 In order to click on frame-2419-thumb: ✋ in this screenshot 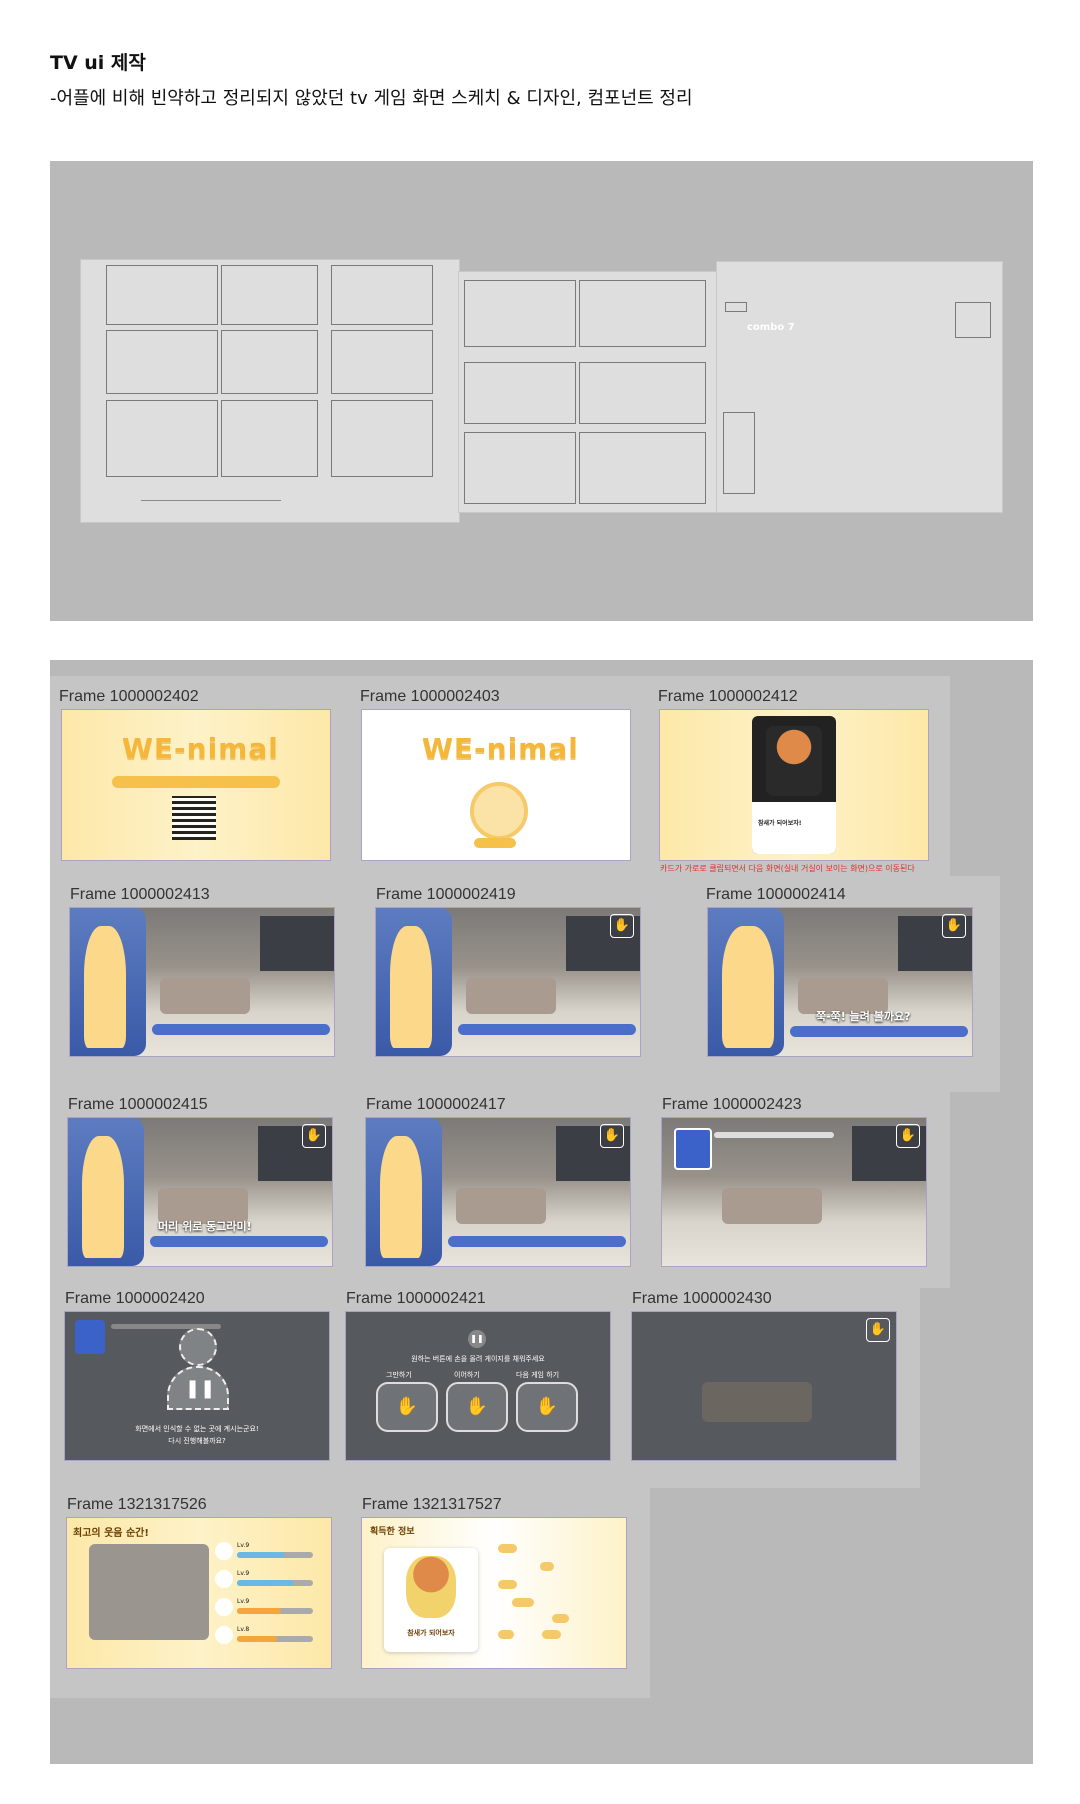, I will do `click(508, 982)`.